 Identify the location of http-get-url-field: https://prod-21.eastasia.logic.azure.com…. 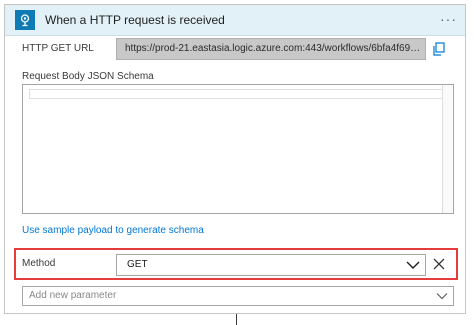
(271, 49).